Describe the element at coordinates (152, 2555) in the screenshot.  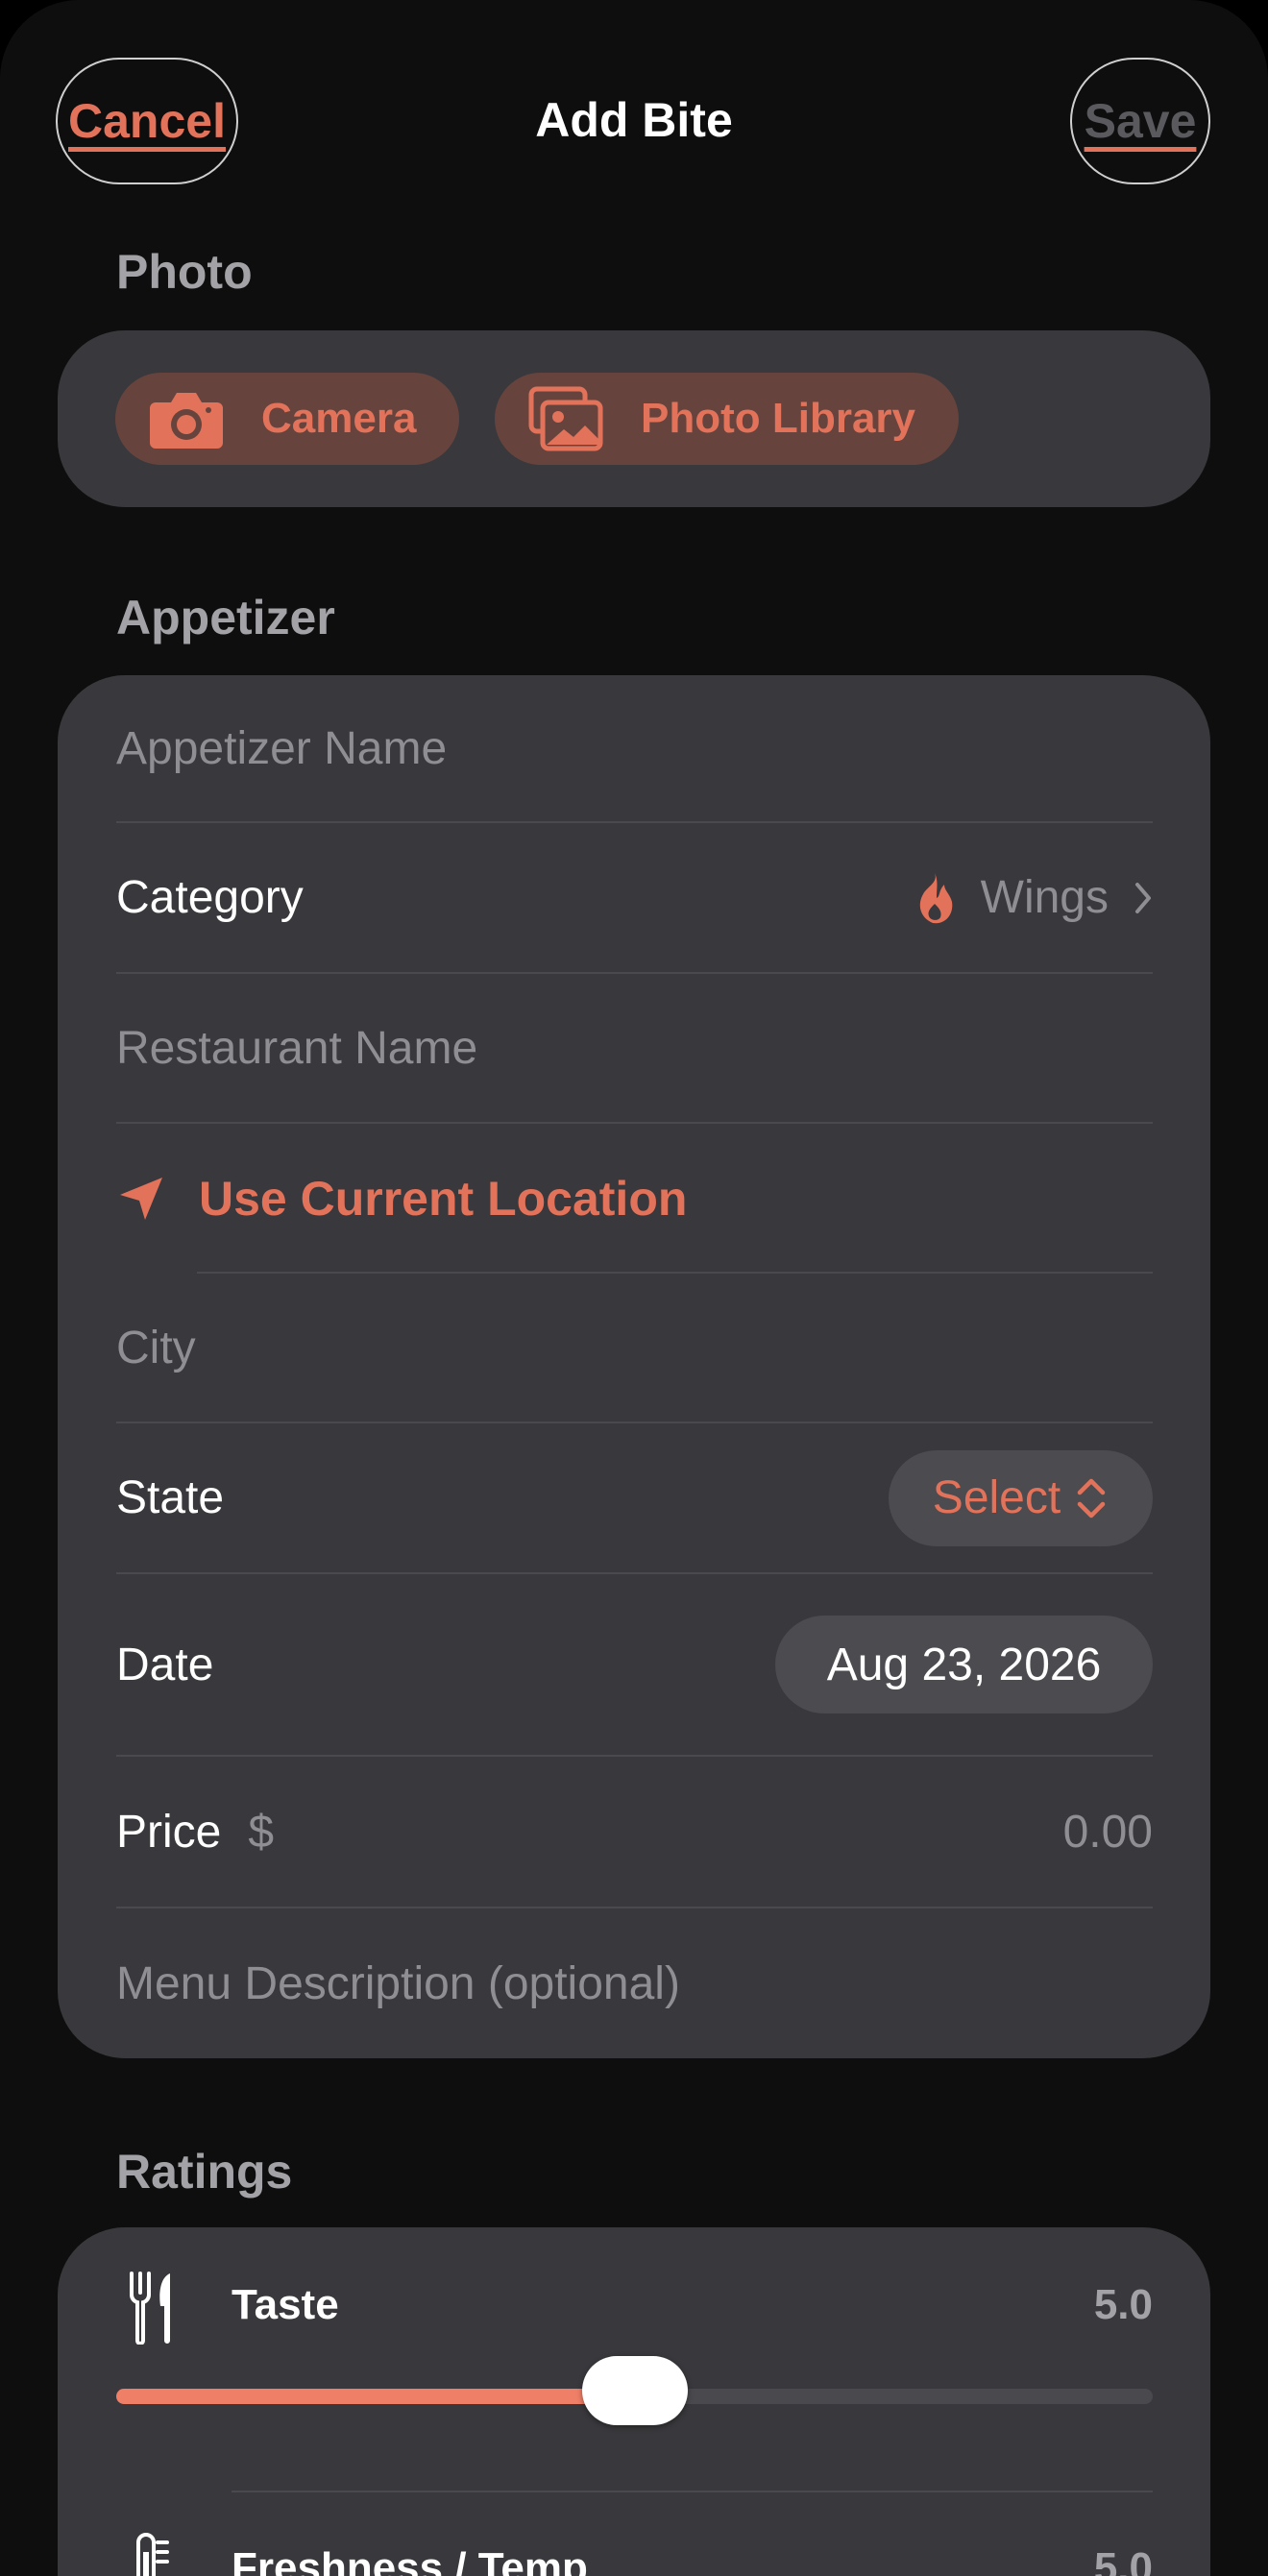
I see `thermometer-icon` at that location.